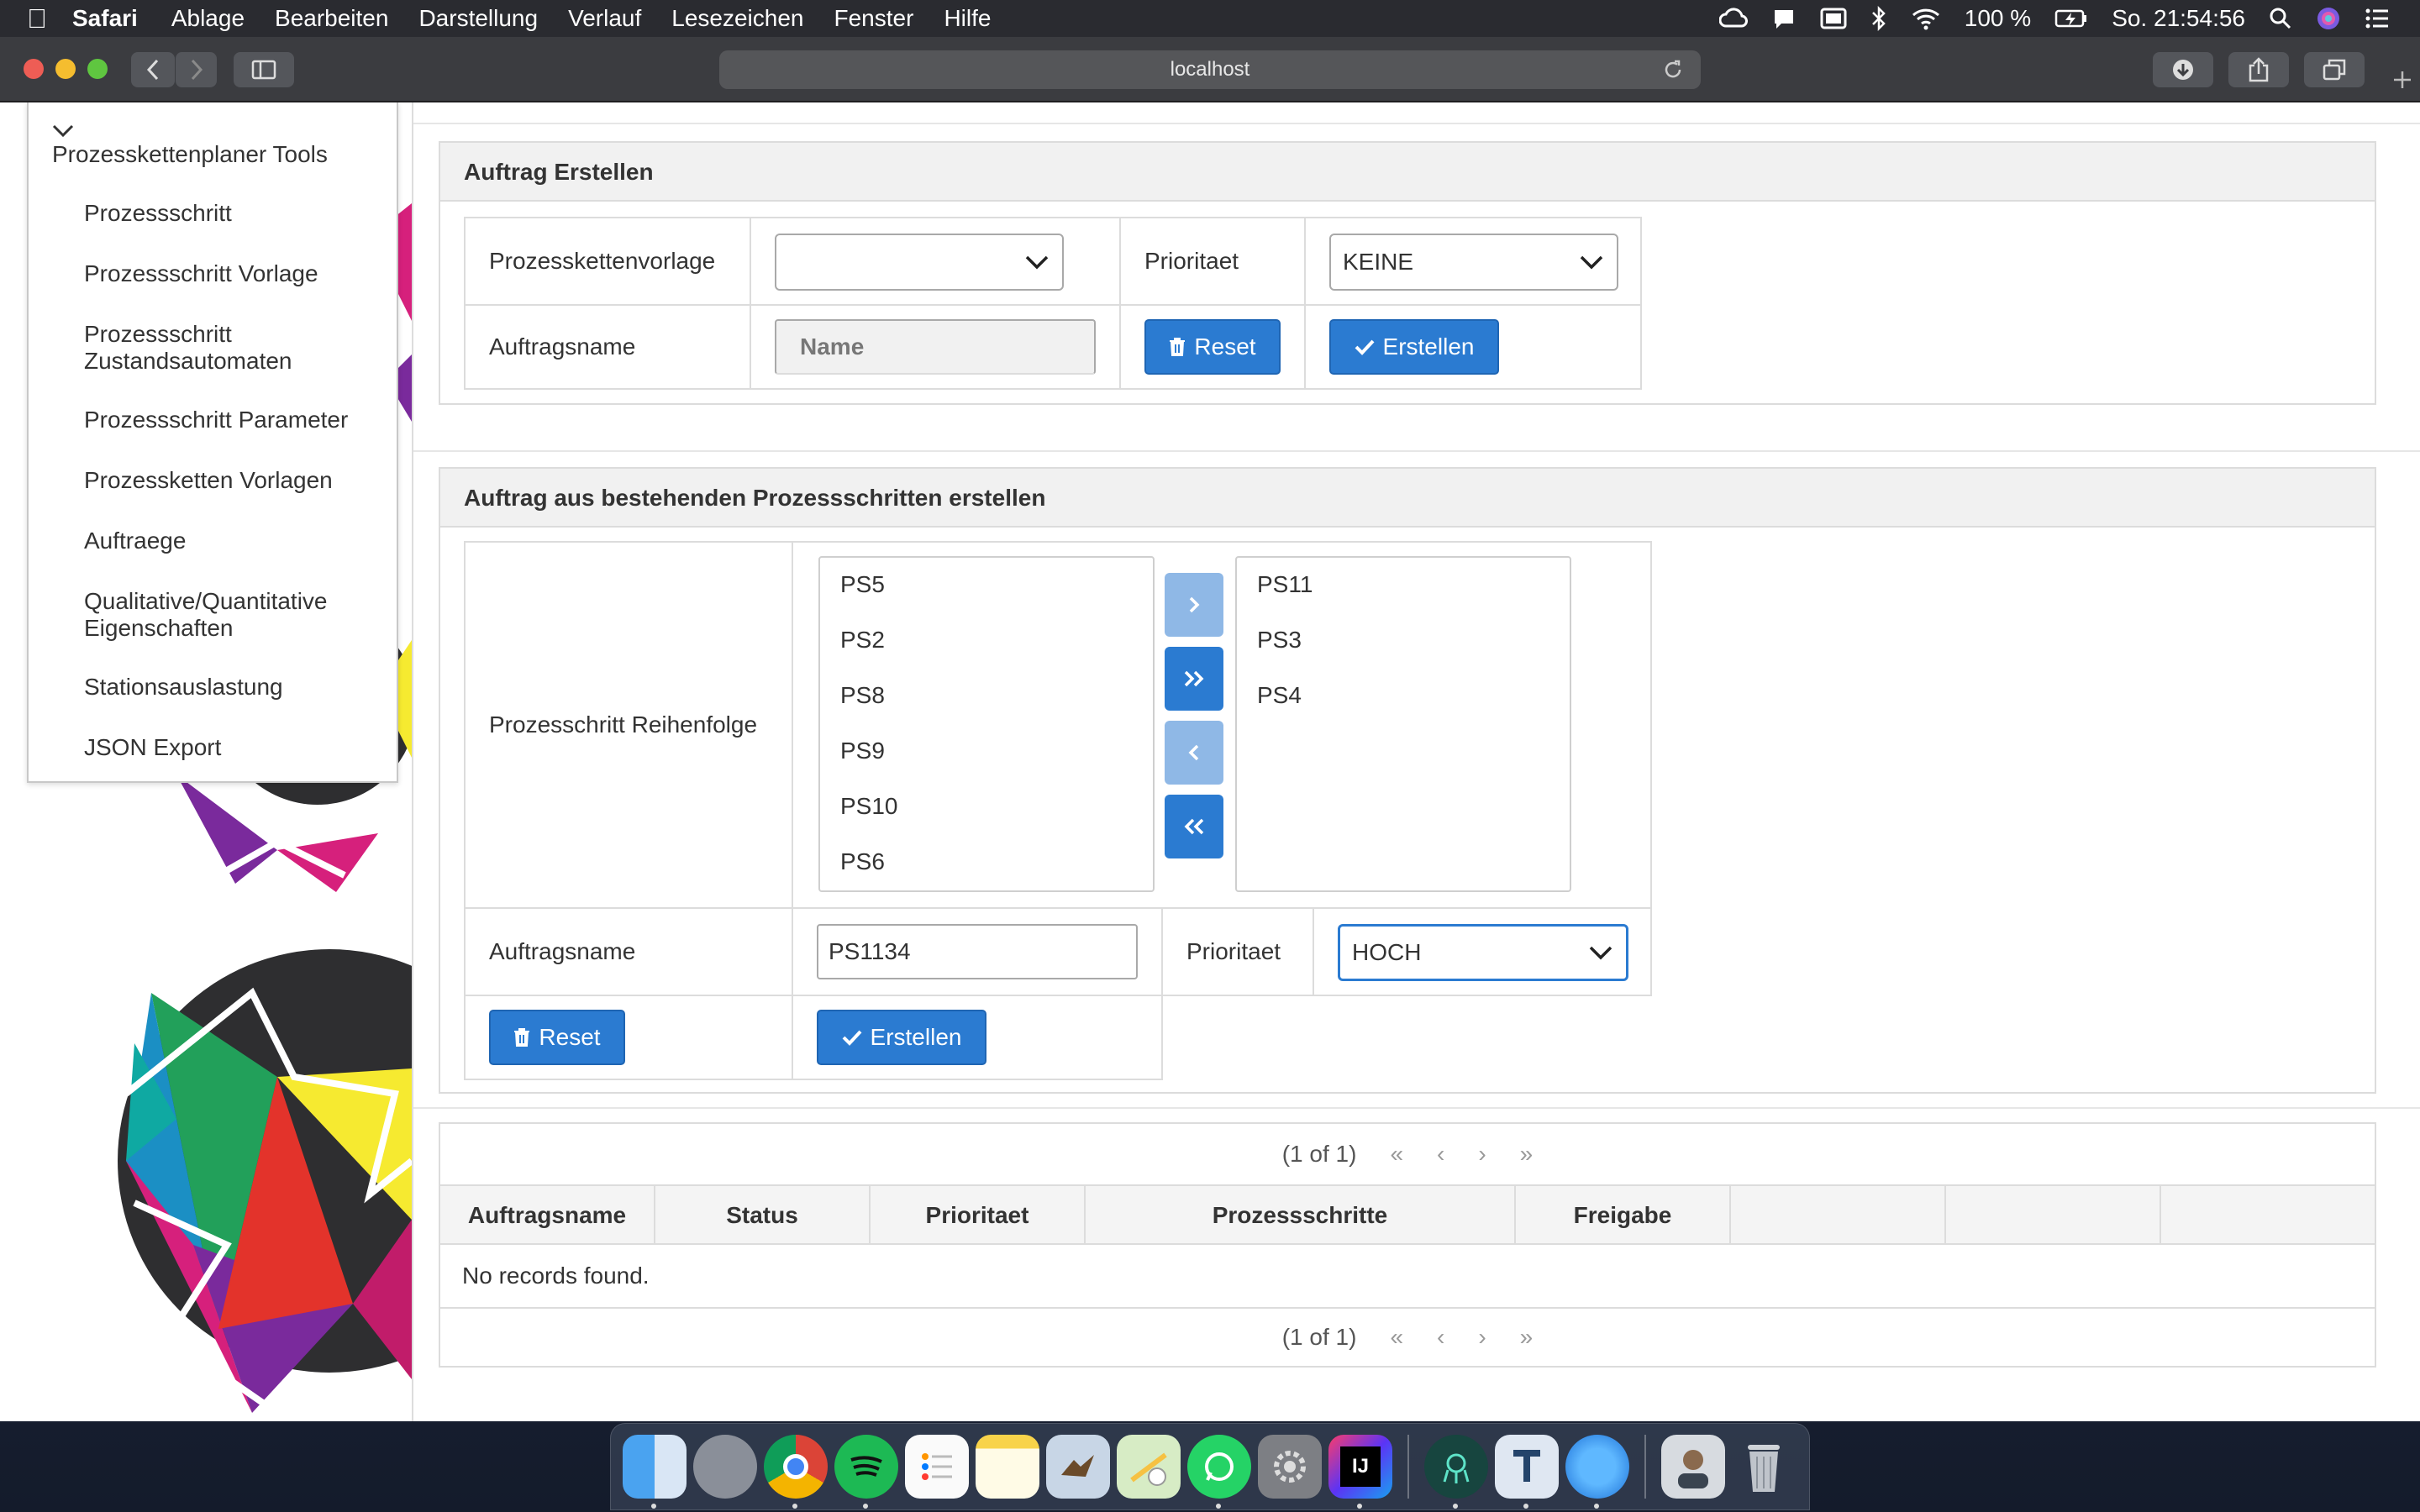 The height and width of the screenshot is (1512, 2420). I want to click on column-header-auftragsname: Auftragsname, so click(547, 1215).